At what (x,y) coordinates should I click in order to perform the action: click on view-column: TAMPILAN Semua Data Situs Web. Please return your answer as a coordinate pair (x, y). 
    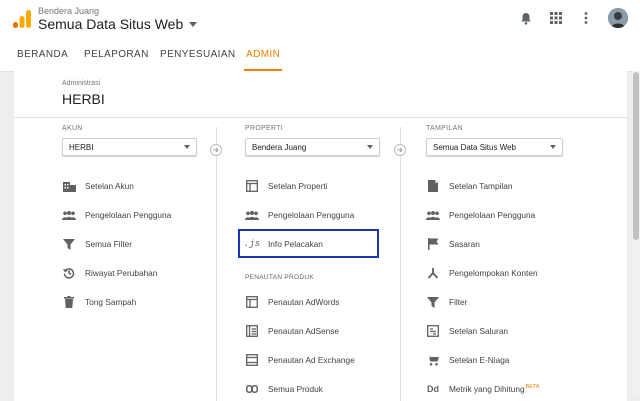
    Looking at the image, I should click on (494, 140).